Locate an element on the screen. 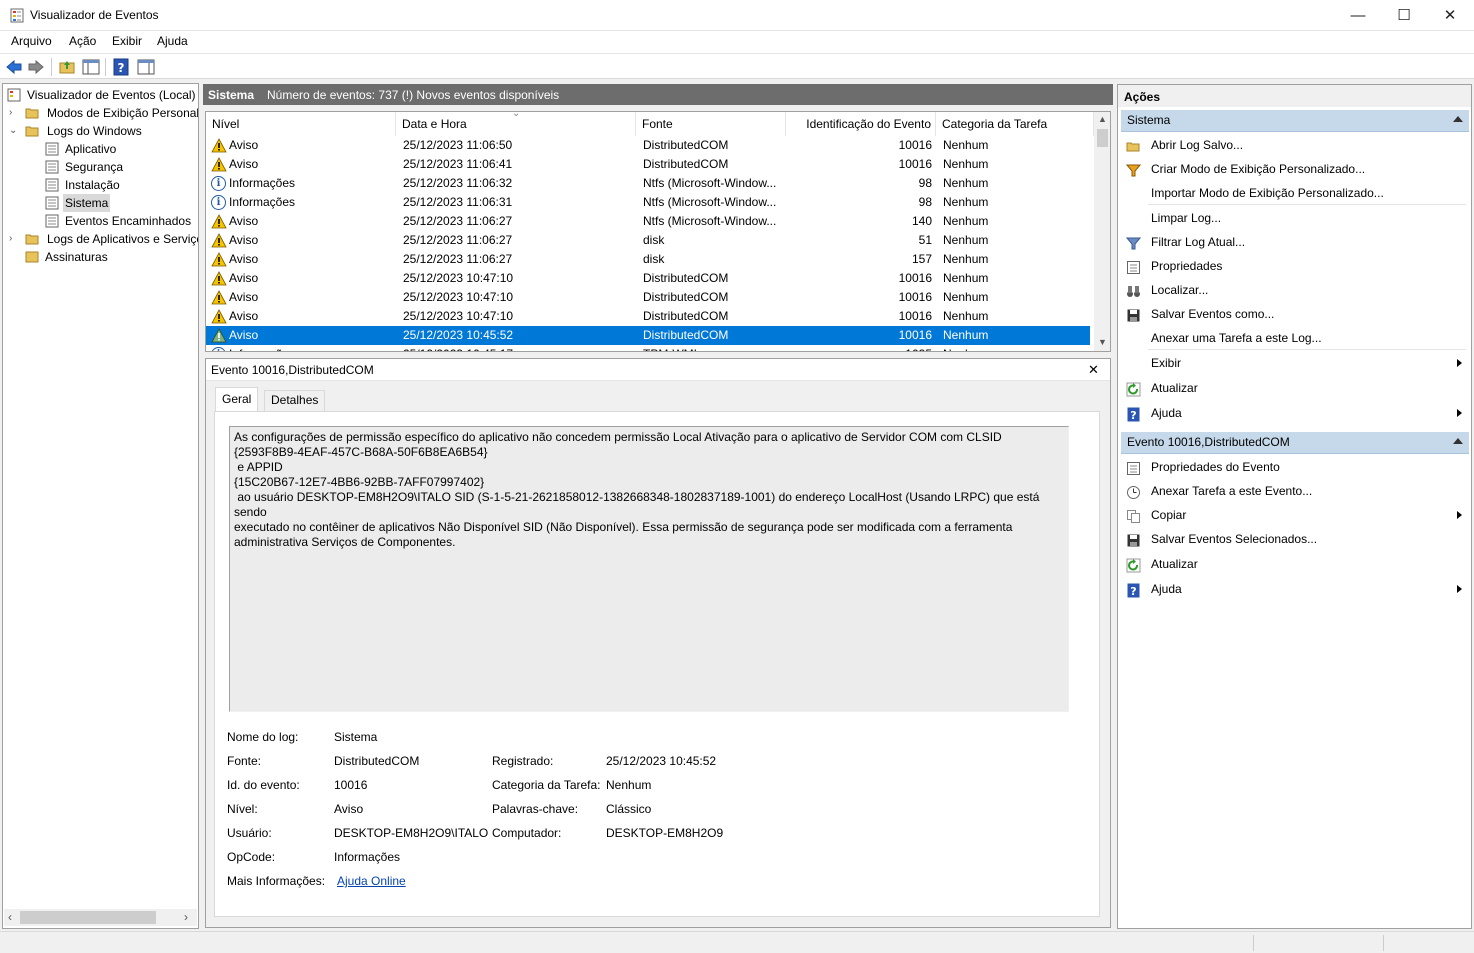 The height and width of the screenshot is (953, 1474). tab-details: Detalhes is located at coordinates (295, 400).